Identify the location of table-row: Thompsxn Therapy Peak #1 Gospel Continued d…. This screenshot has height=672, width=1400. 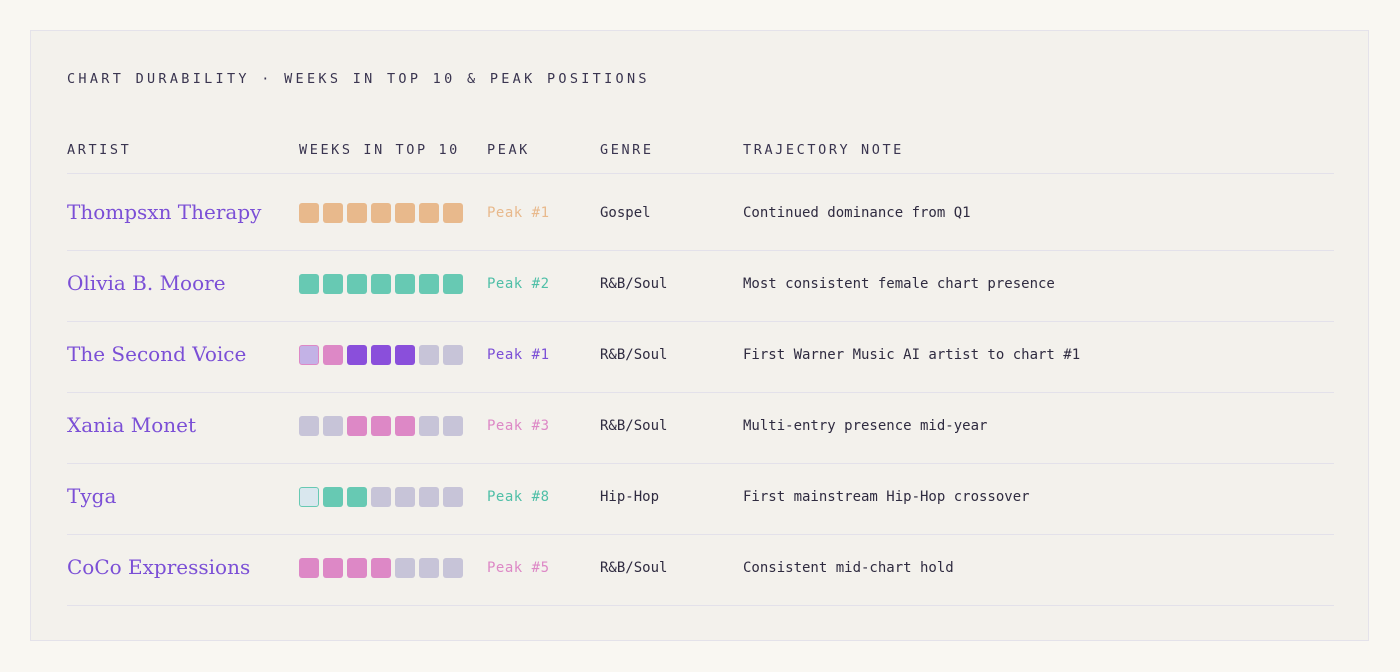
(700, 215).